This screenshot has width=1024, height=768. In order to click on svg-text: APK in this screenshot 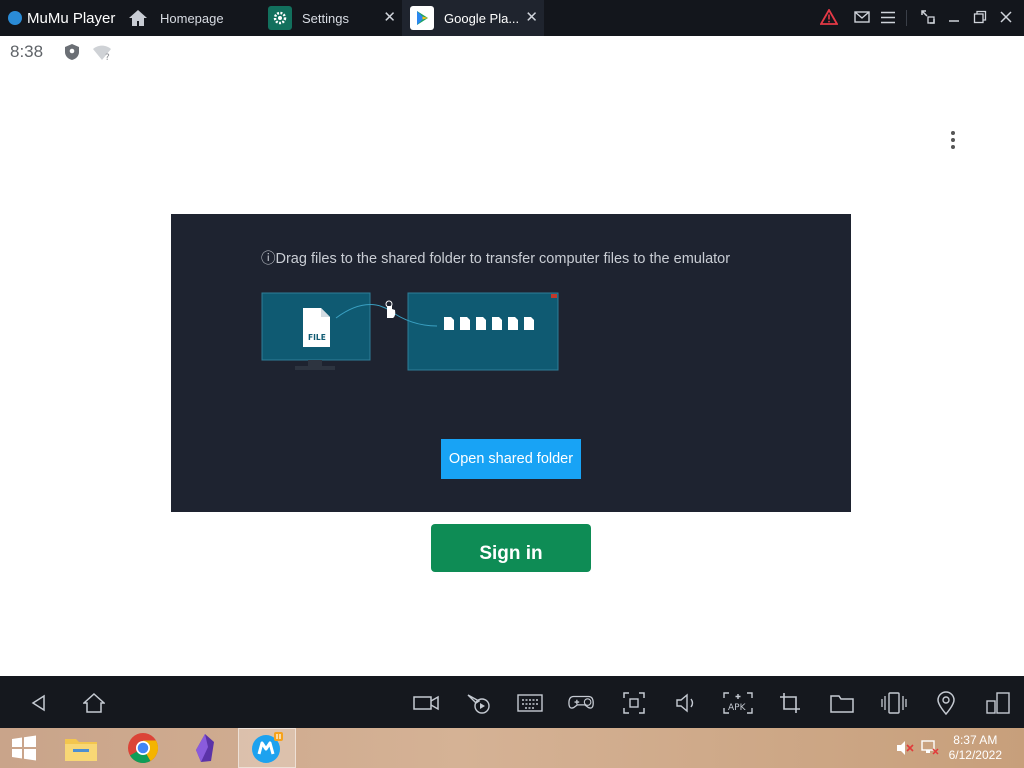, I will do `click(737, 708)`.